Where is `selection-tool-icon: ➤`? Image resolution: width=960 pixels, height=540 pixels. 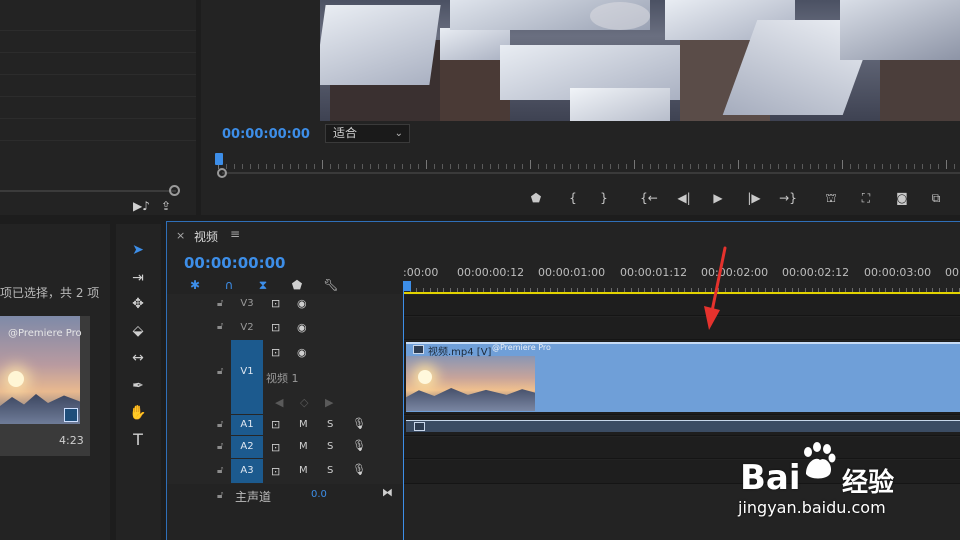
selection-tool-icon: ➤ is located at coordinates (138, 250).